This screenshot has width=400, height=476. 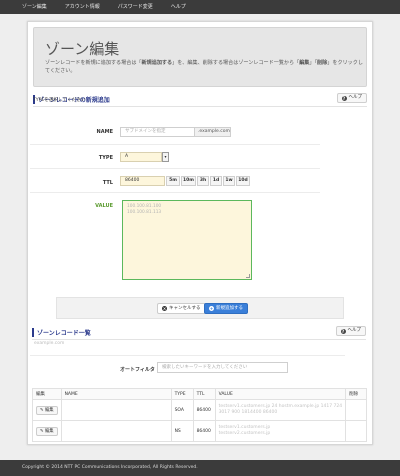 I want to click on page-title: ゾーン編集, so click(x=82, y=49).